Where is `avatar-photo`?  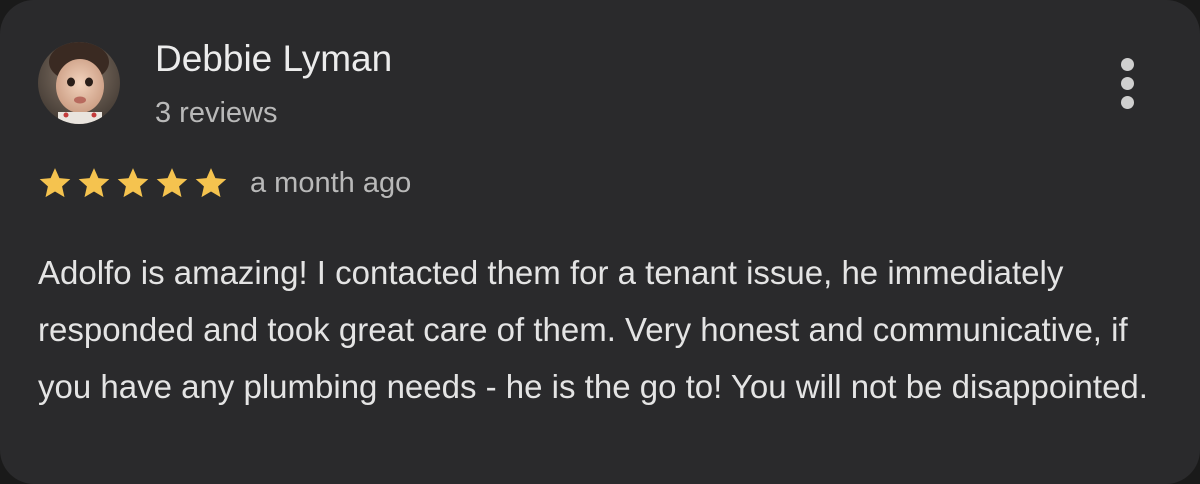
avatar-photo is located at coordinates (79, 83).